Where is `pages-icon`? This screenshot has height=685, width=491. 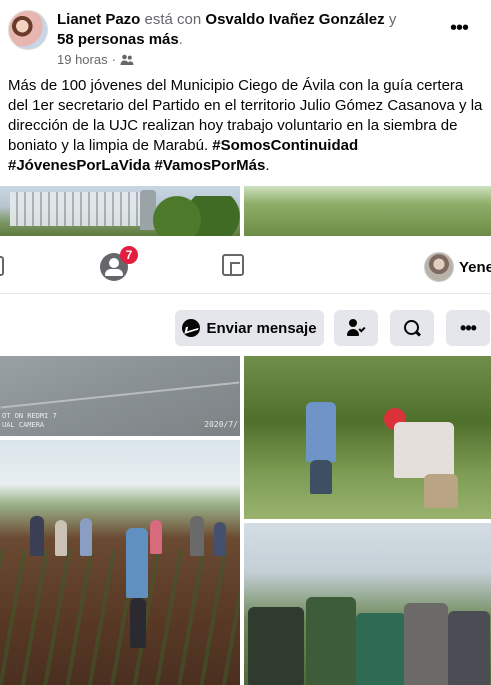
pages-icon is located at coordinates (233, 265).